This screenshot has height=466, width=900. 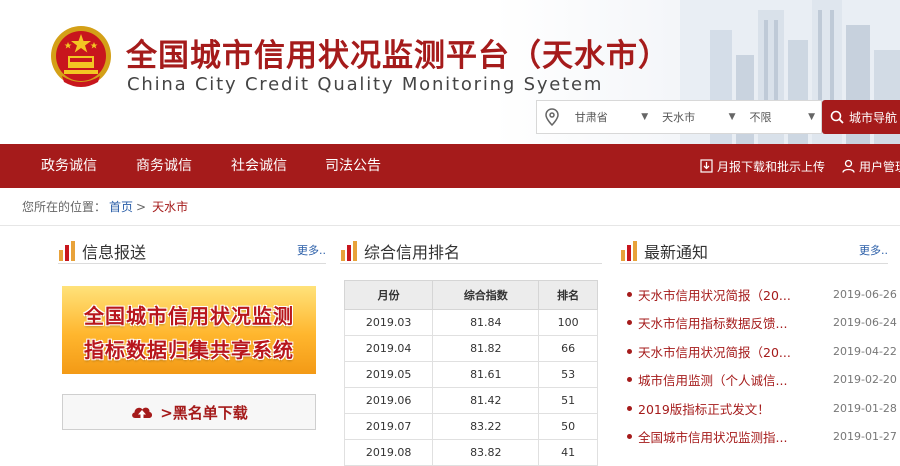 I want to click on nav-item-government-integrity: 政务诚信, so click(x=69, y=166).